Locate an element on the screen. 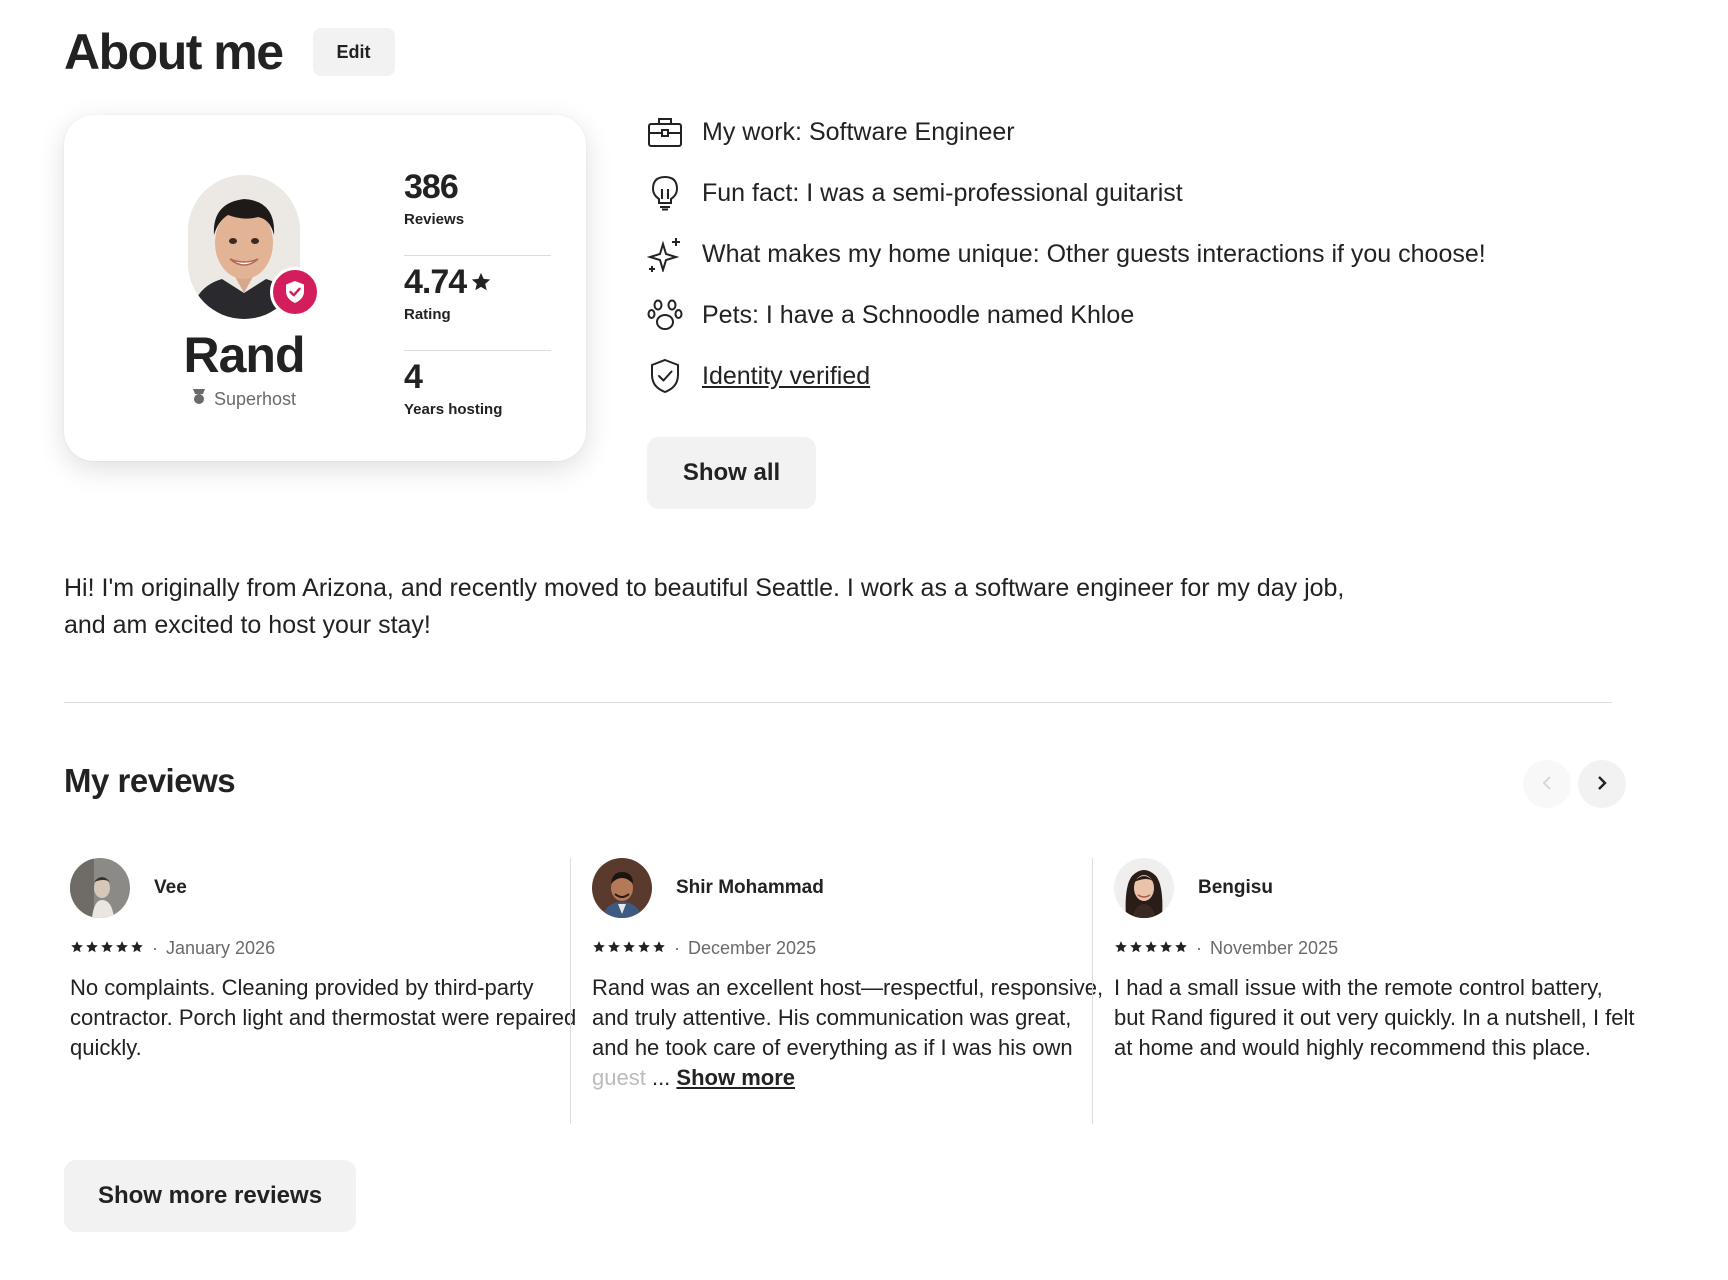 The width and height of the screenshot is (1728, 1280). show-more-reviews-button: Show more reviews is located at coordinates (210, 1196).